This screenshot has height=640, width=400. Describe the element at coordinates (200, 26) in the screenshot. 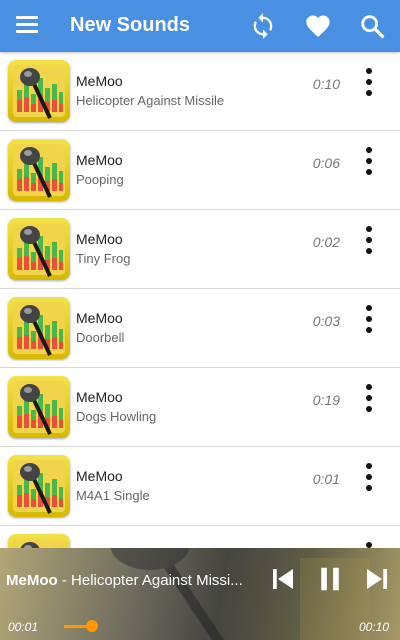

I see `app-bar: New Sounds` at that location.